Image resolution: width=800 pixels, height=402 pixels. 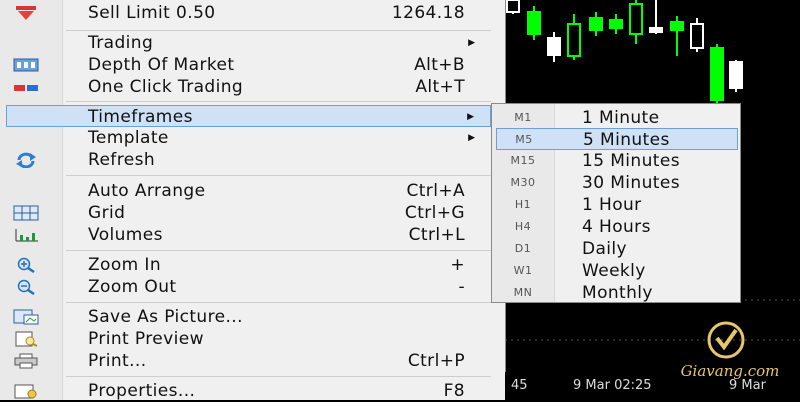 I want to click on watermark-brand: Giavang.com, so click(x=730, y=371).